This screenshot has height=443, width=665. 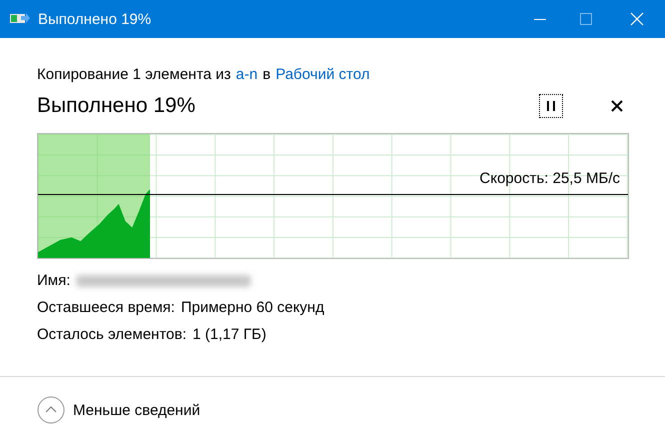 What do you see at coordinates (20, 19) in the screenshot?
I see `copy-icon` at bounding box center [20, 19].